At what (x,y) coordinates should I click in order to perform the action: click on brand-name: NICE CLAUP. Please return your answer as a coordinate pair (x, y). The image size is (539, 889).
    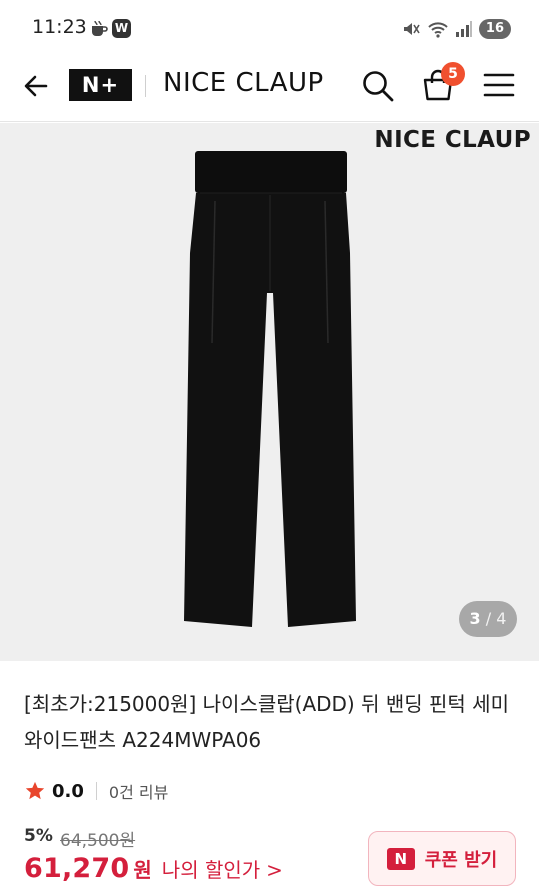
    Looking at the image, I should click on (243, 83).